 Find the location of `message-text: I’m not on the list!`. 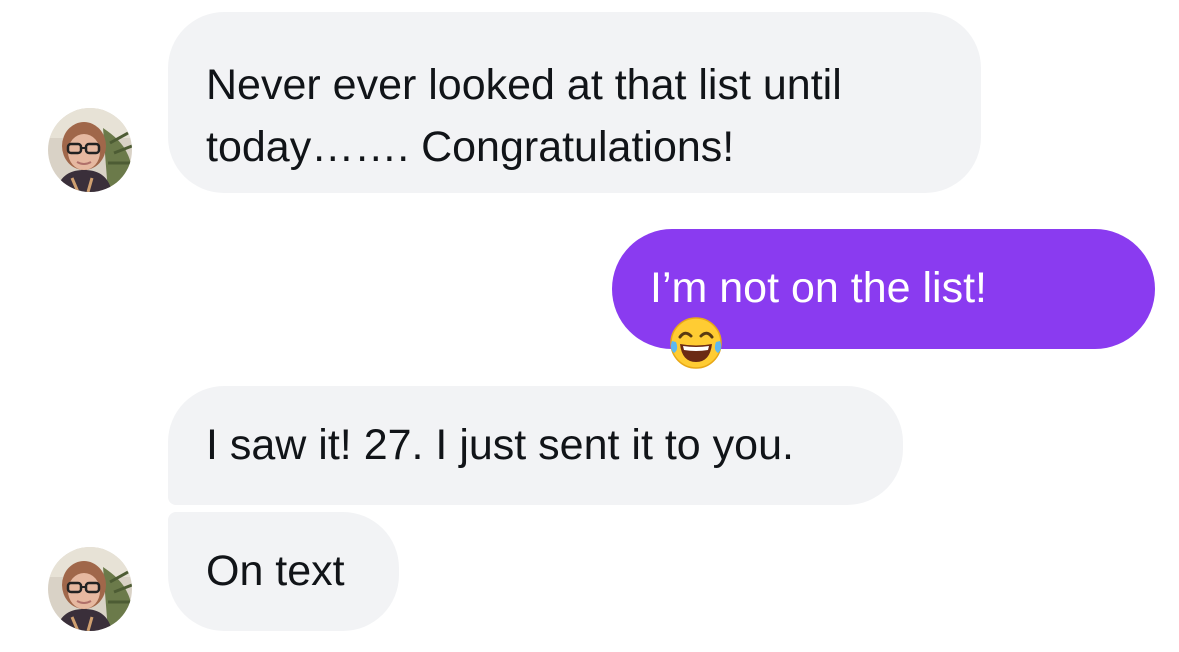

message-text: I’m not on the list! is located at coordinates (818, 288).